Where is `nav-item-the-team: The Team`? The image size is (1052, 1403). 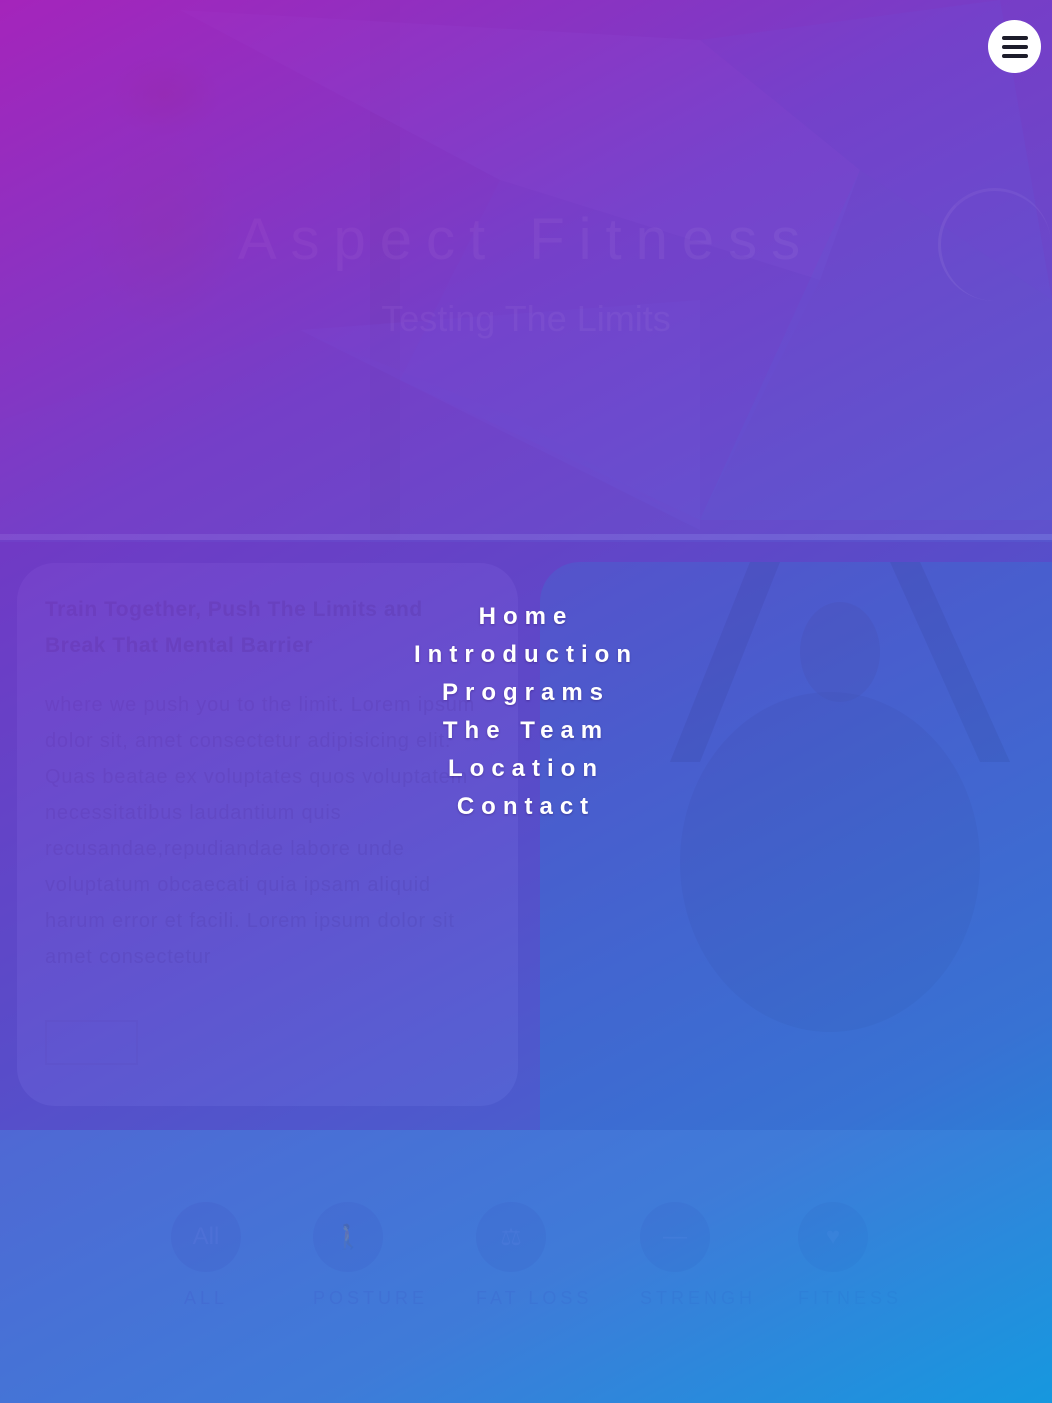
nav-item-the-team: The Team is located at coordinates (526, 731).